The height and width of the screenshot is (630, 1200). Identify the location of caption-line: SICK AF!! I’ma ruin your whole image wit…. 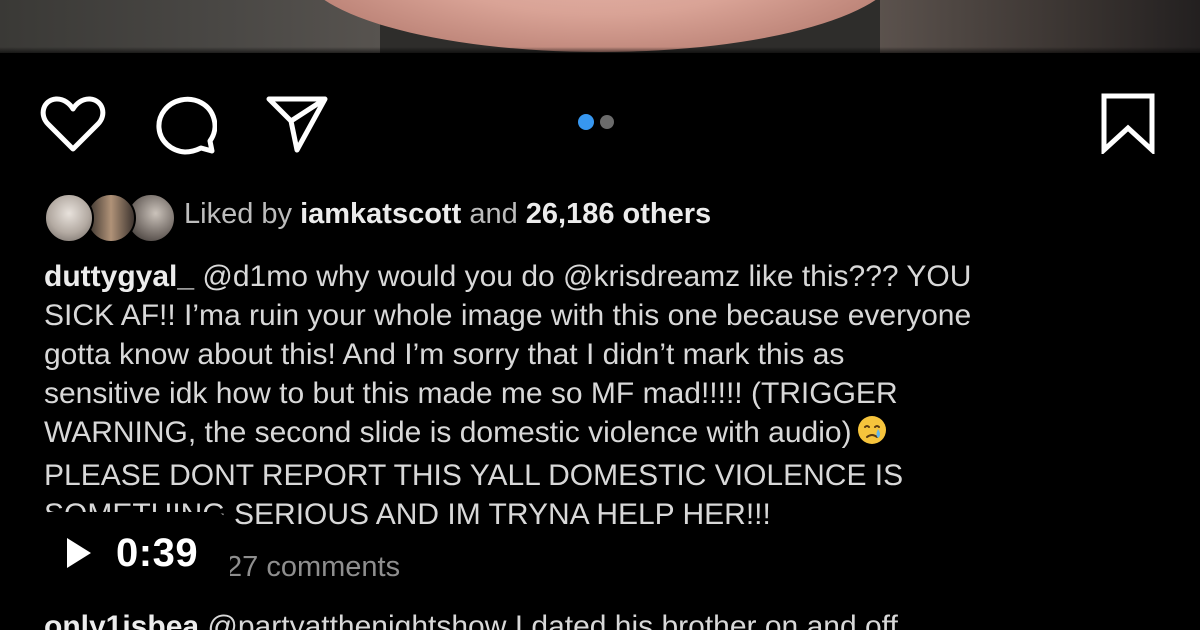
(508, 315).